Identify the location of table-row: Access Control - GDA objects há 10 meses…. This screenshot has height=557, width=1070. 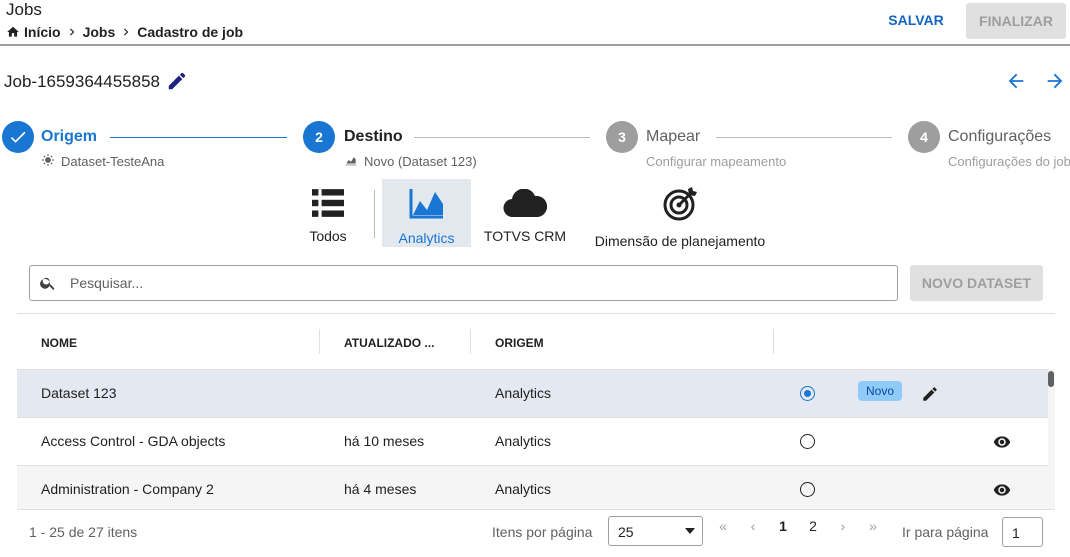
(532, 441).